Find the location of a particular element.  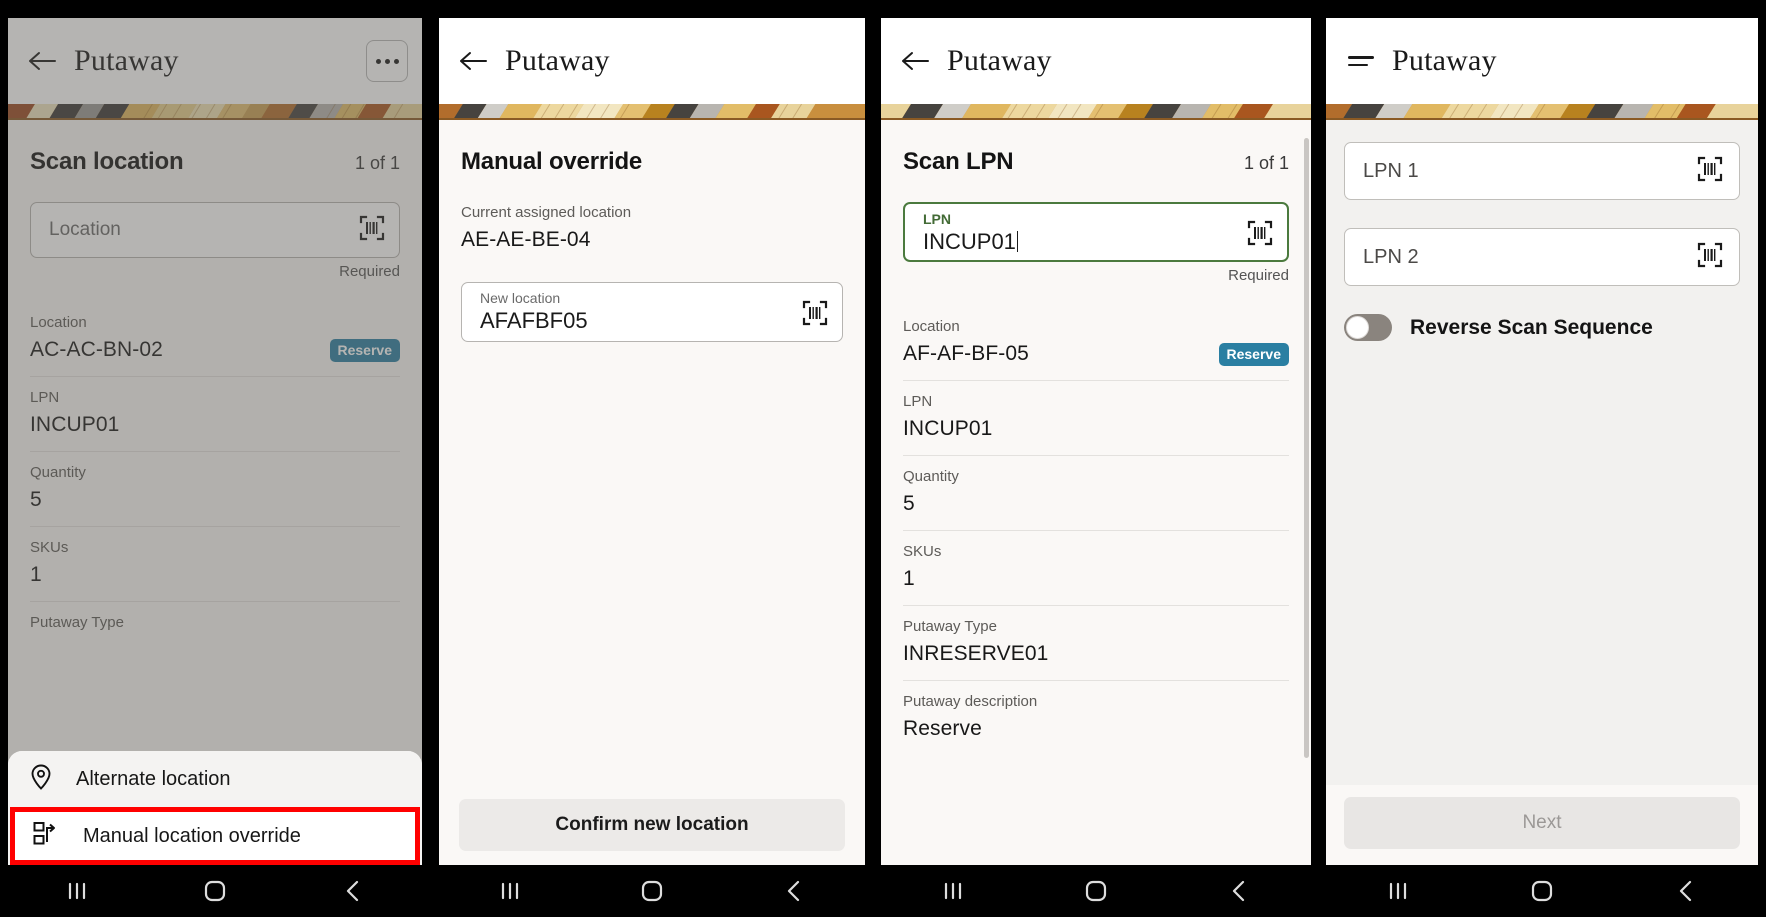

lpn-input-body: LPN INCUP01 is located at coordinates (1080, 233).